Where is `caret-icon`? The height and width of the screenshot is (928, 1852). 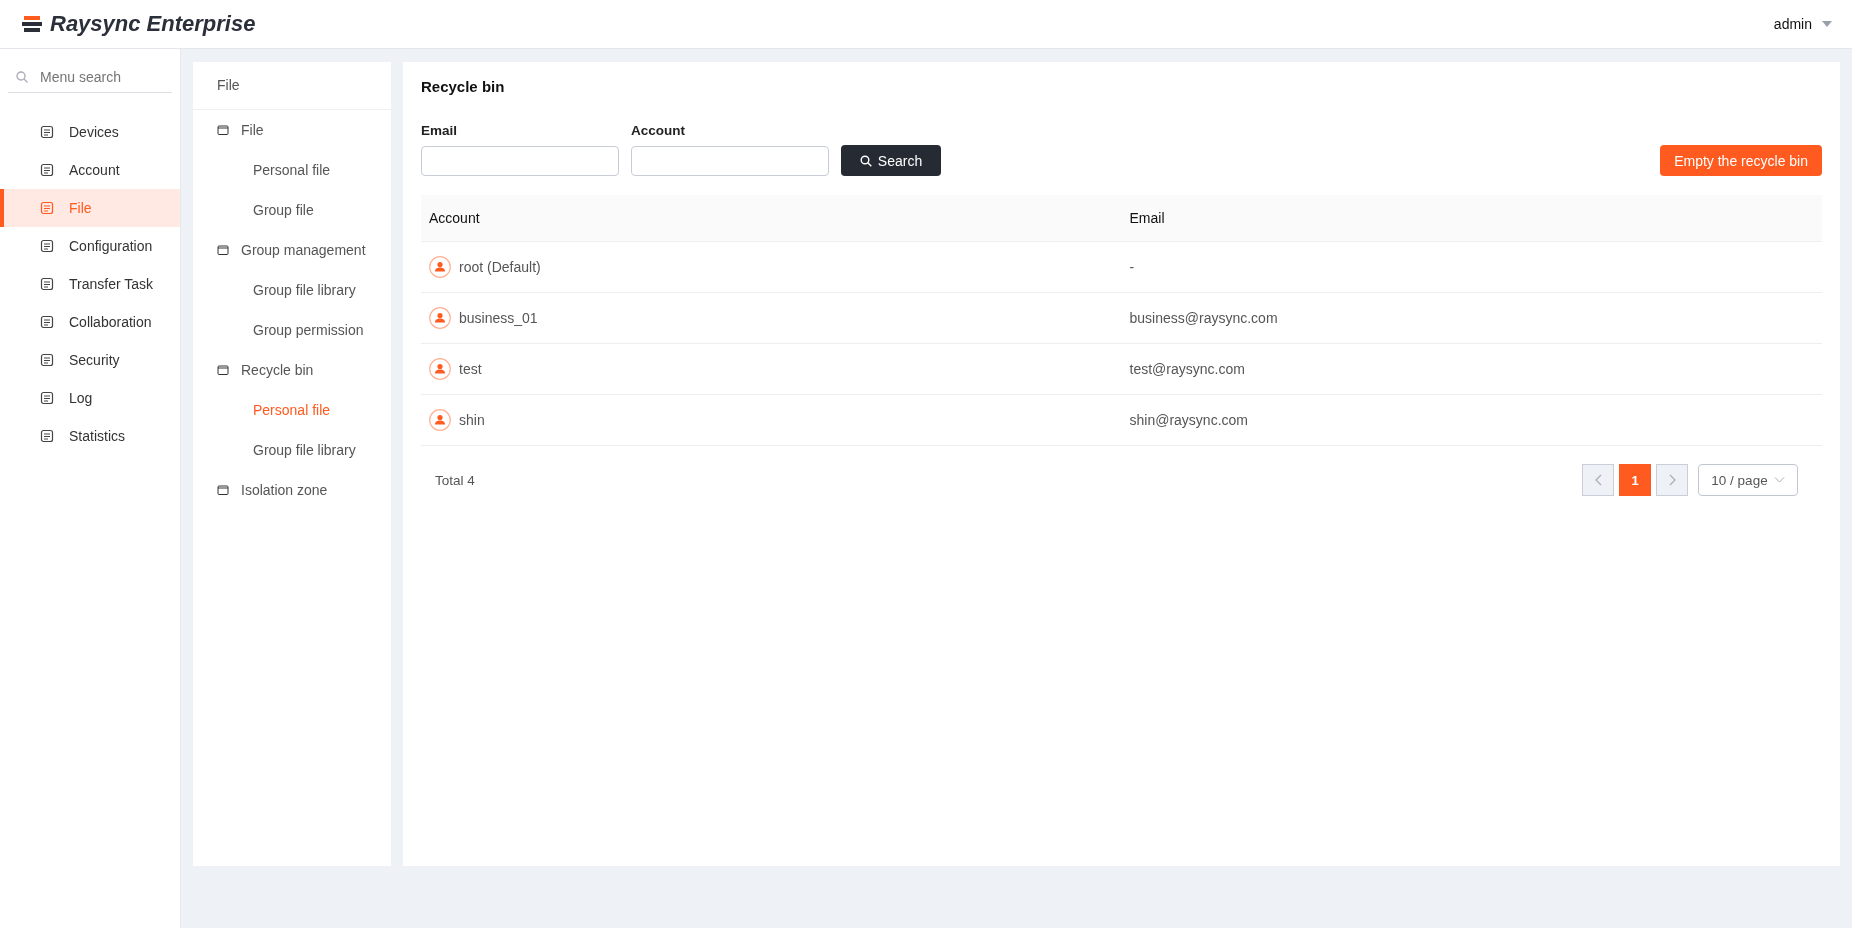
caret-icon is located at coordinates (1827, 24).